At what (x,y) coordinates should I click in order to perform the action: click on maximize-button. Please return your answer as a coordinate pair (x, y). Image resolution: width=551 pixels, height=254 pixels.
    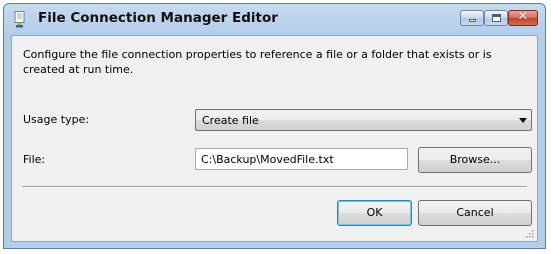
    Looking at the image, I should click on (496, 18).